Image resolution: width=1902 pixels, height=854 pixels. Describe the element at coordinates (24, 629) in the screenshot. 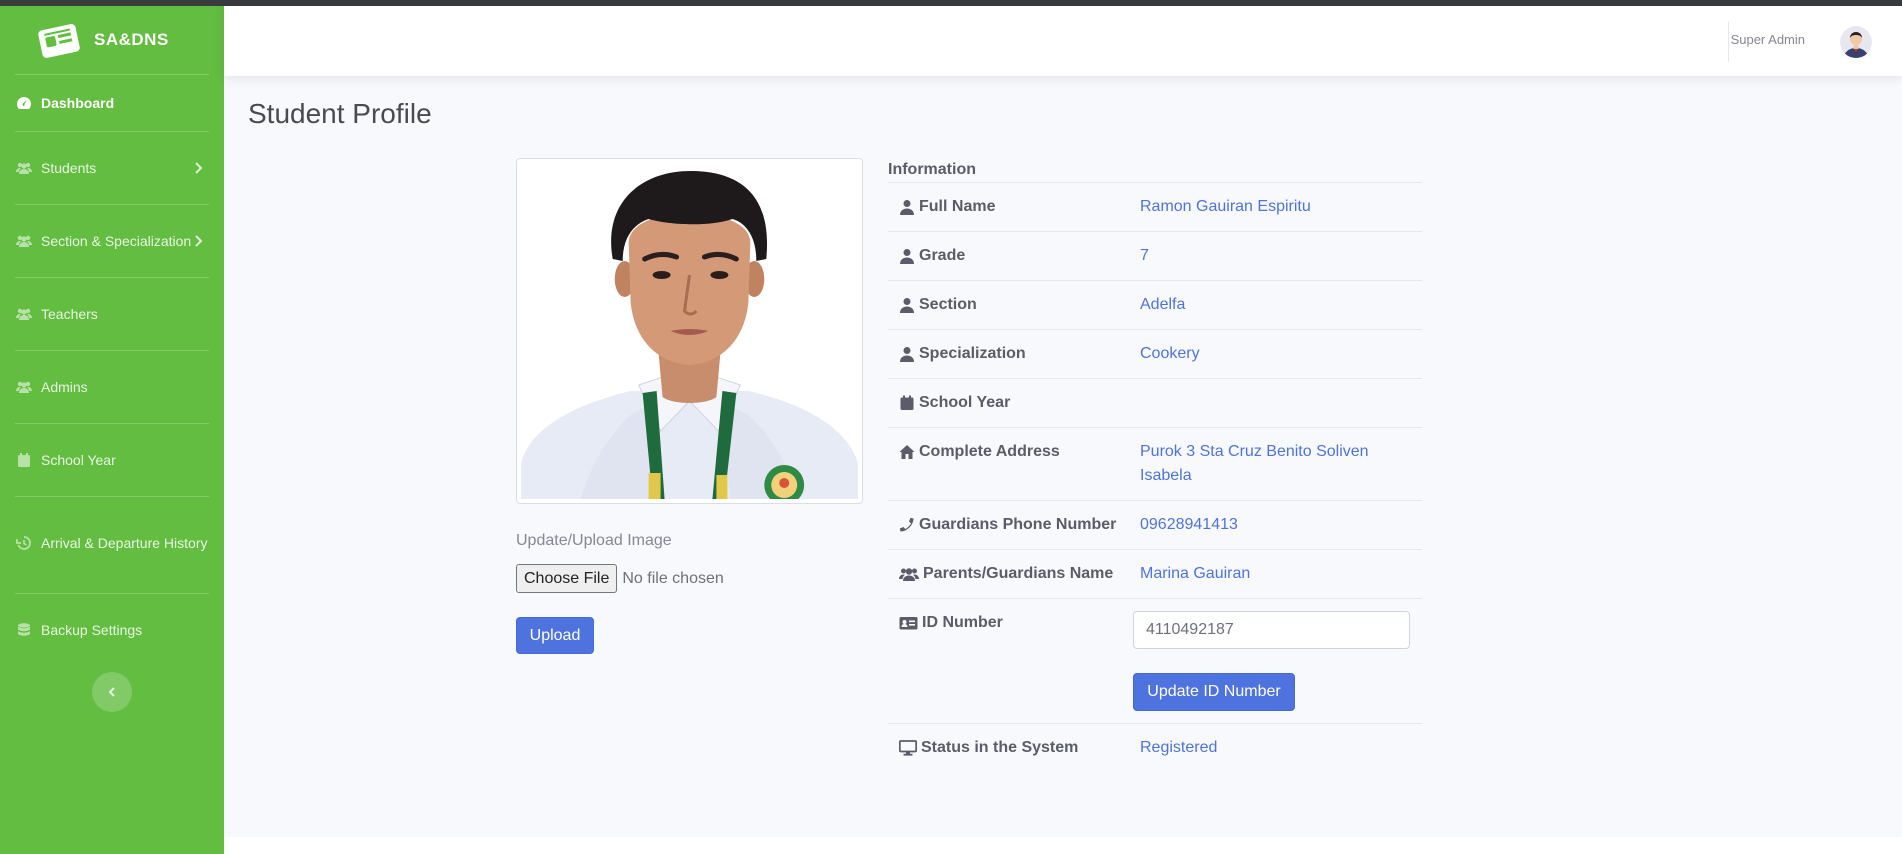

I see `database-icon` at that location.